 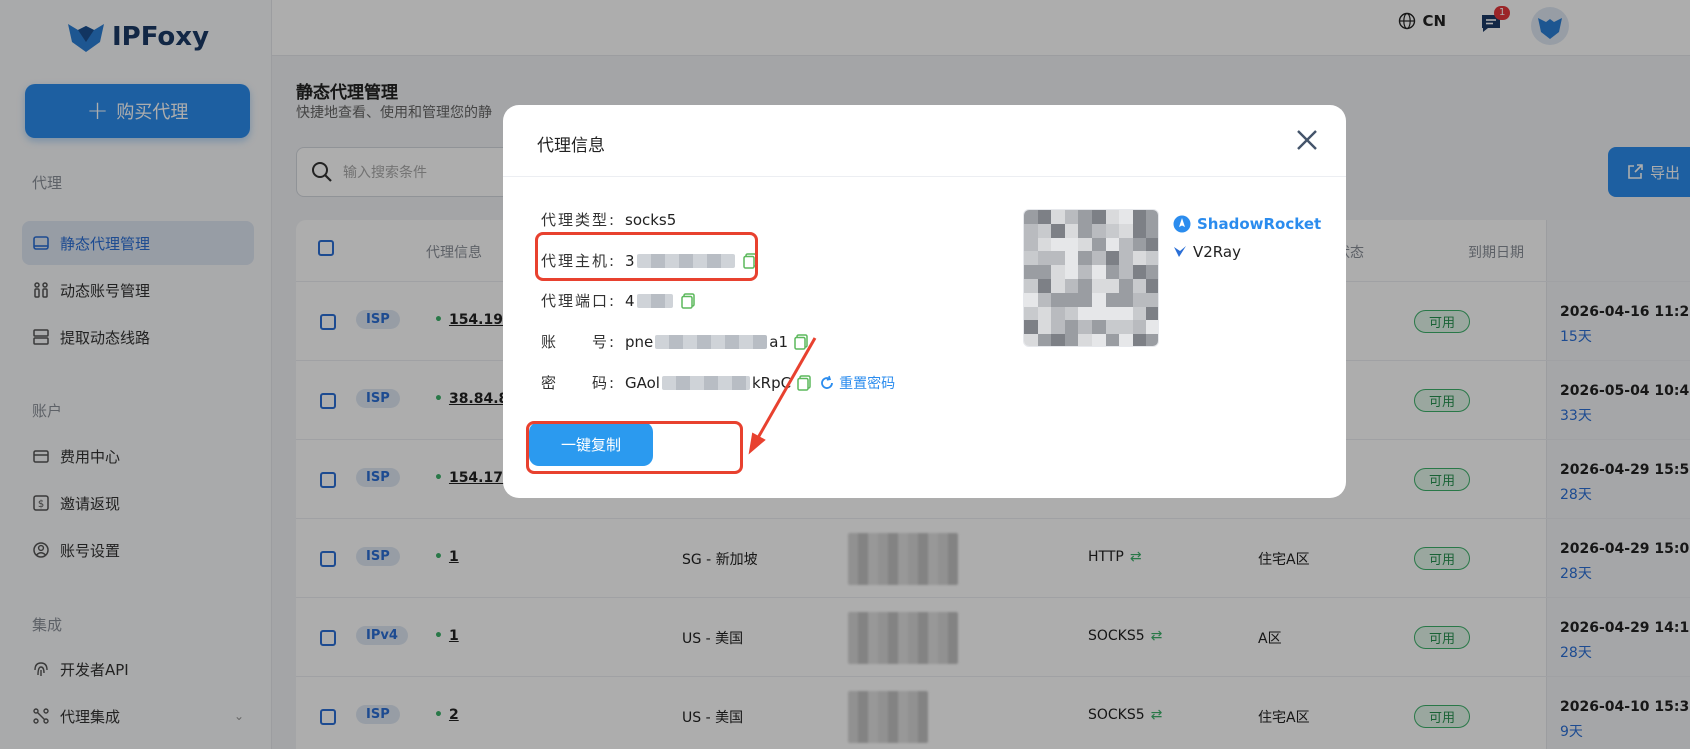 I want to click on field-password: 密 码: GAol kRpC 重置密码, so click(x=718, y=382).